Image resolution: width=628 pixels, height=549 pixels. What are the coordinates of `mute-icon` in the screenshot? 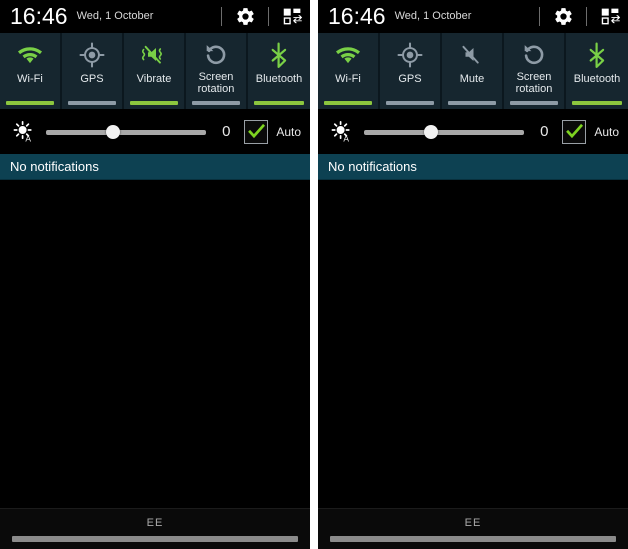 It's located at (472, 55).